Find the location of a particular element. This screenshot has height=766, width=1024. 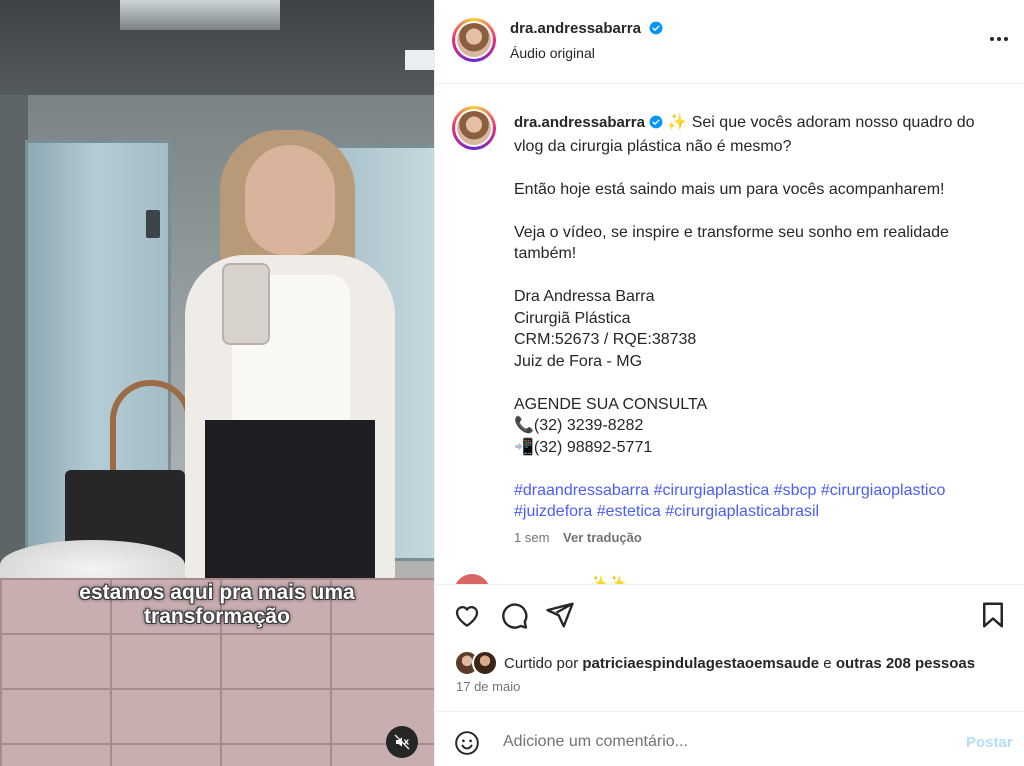

share-icon is located at coordinates (560, 615).